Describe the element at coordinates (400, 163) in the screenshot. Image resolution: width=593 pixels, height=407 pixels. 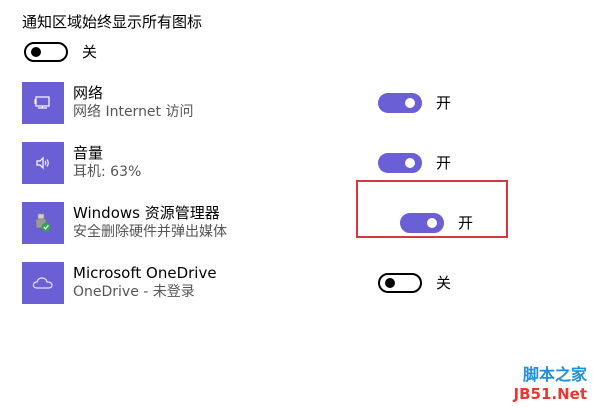
I see `volume-toggle` at that location.